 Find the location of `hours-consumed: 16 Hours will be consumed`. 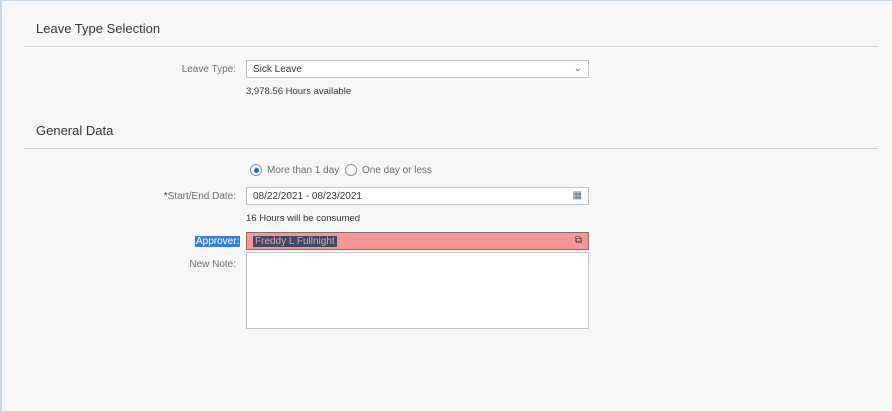

hours-consumed: 16 Hours will be consumed is located at coordinates (303, 218).